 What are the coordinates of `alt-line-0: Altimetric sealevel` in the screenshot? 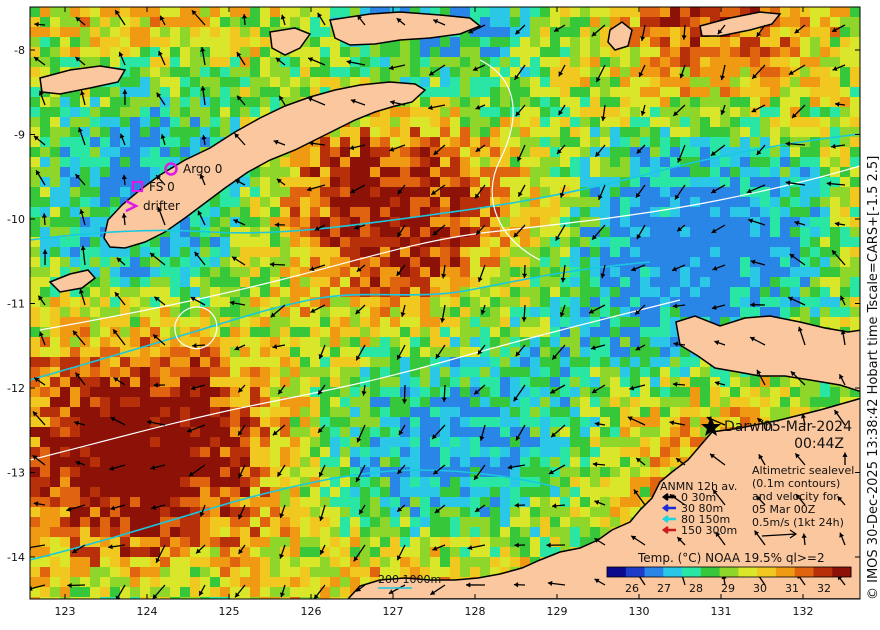 It's located at (803, 470).